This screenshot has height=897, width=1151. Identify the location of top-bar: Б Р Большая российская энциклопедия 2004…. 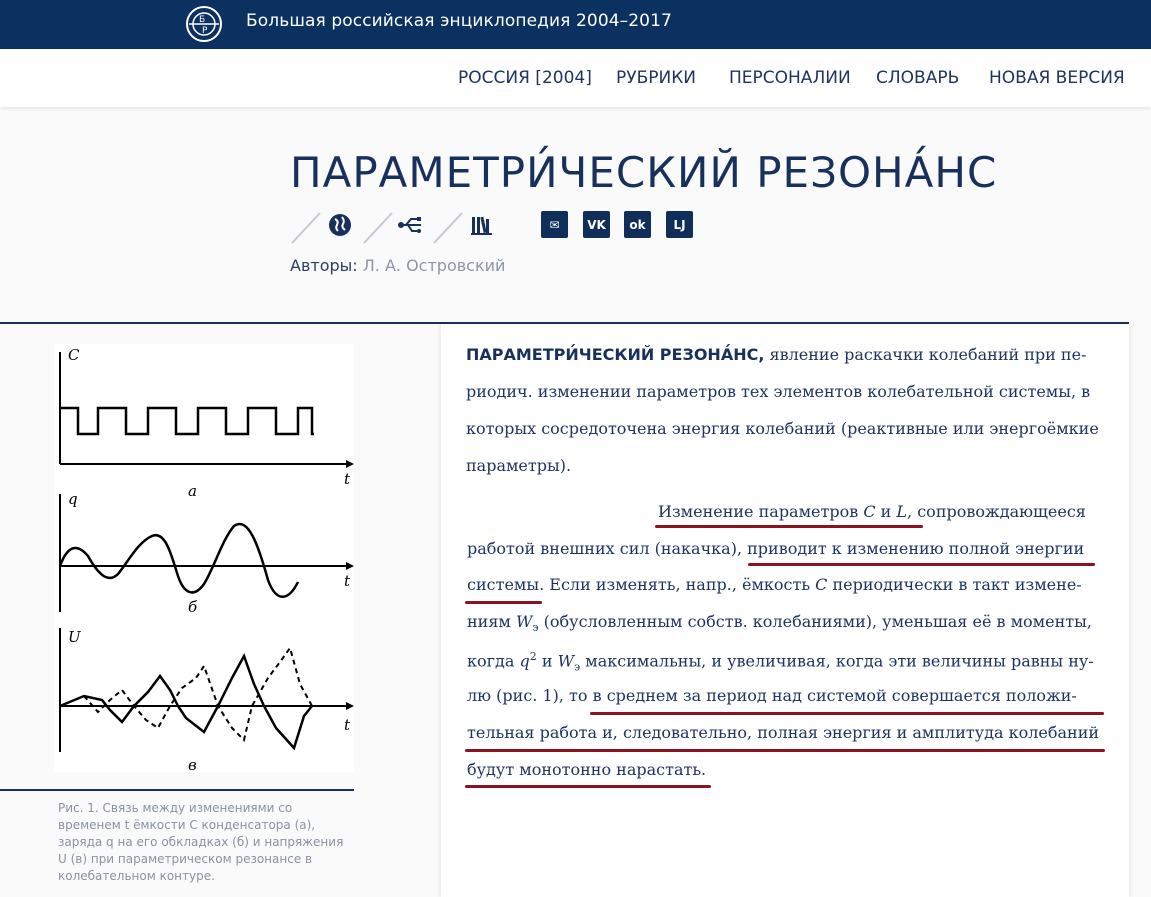
(575, 24).